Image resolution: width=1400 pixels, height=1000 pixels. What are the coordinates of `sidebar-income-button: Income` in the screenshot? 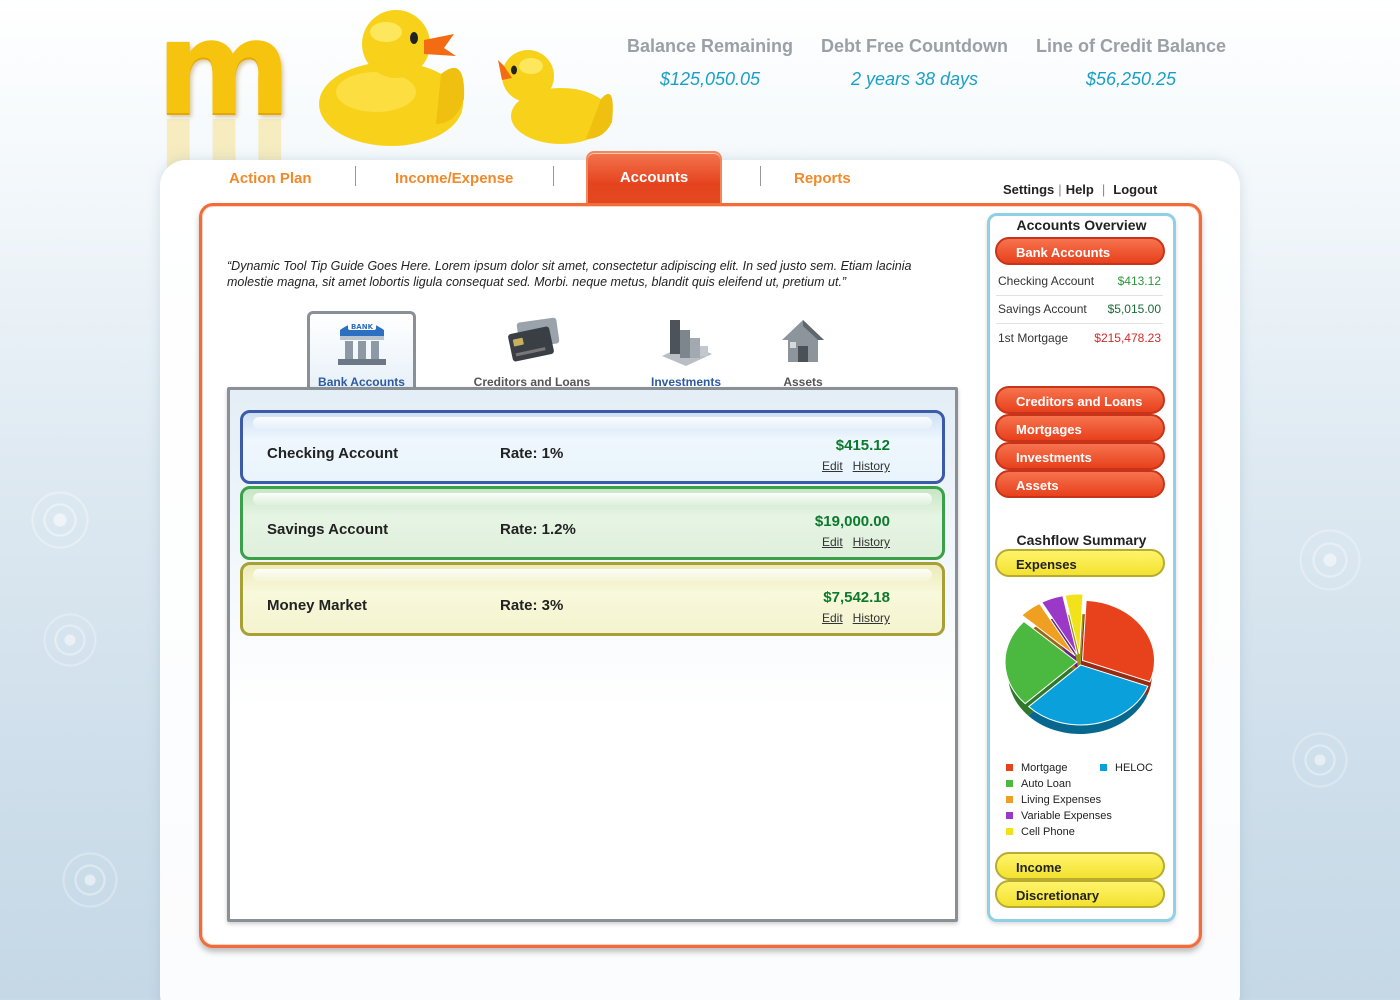 It's located at (1080, 866).